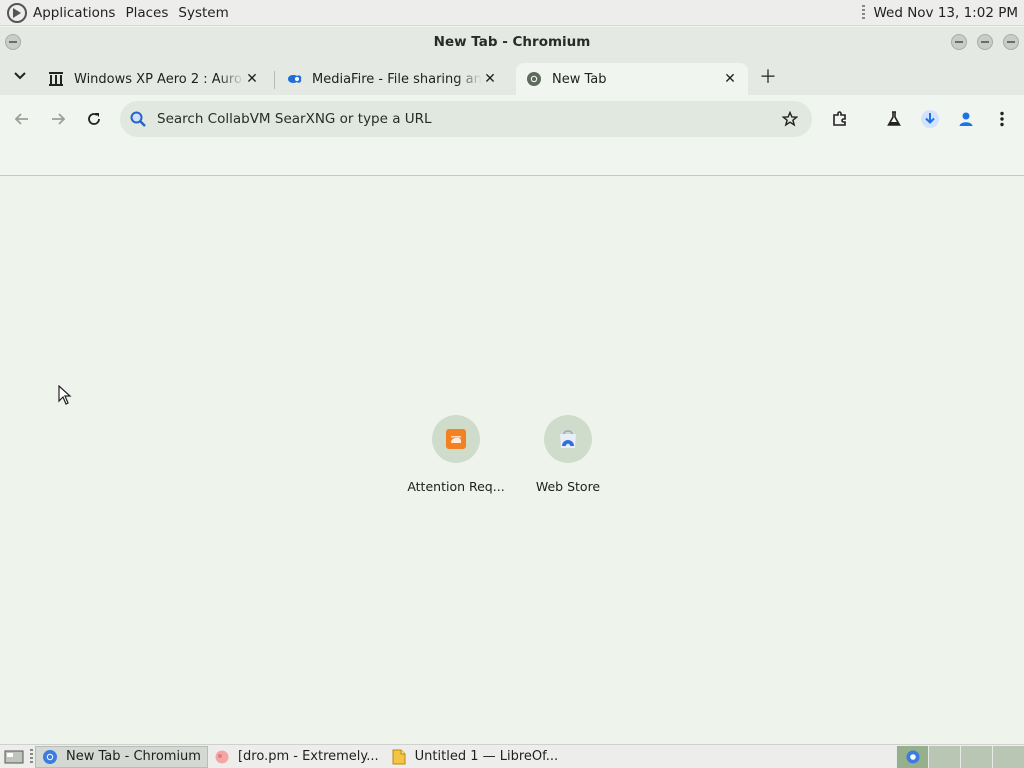  I want to click on bookmark-star-icon, so click(790, 119).